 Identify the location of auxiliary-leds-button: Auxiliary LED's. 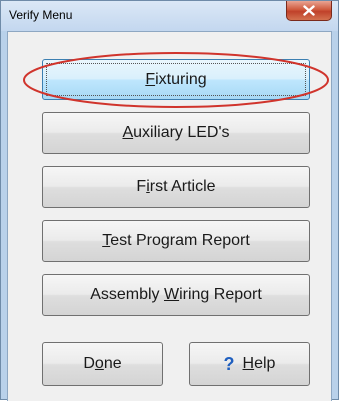
(176, 133).